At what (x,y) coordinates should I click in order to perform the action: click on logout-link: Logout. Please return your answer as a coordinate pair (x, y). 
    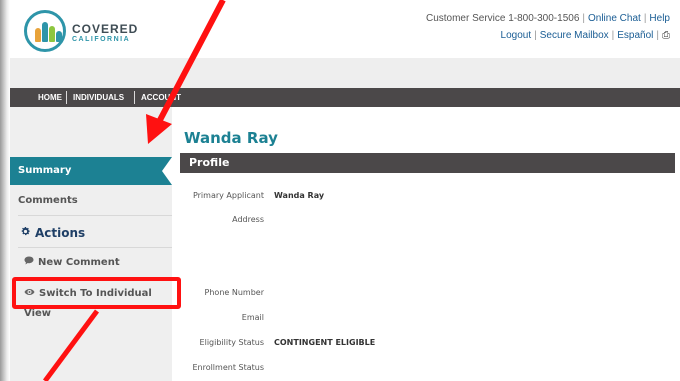
    Looking at the image, I should click on (516, 35).